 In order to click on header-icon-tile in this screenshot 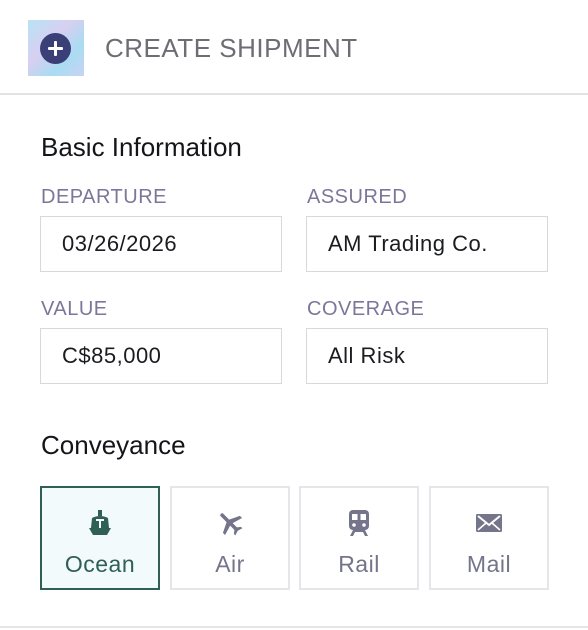, I will do `click(56, 48)`.